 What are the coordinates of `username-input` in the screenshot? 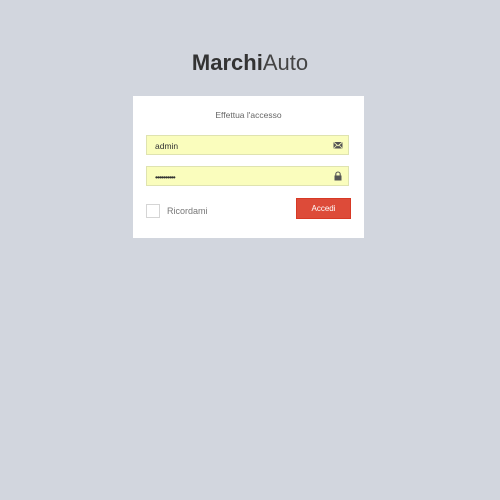 It's located at (240, 145).